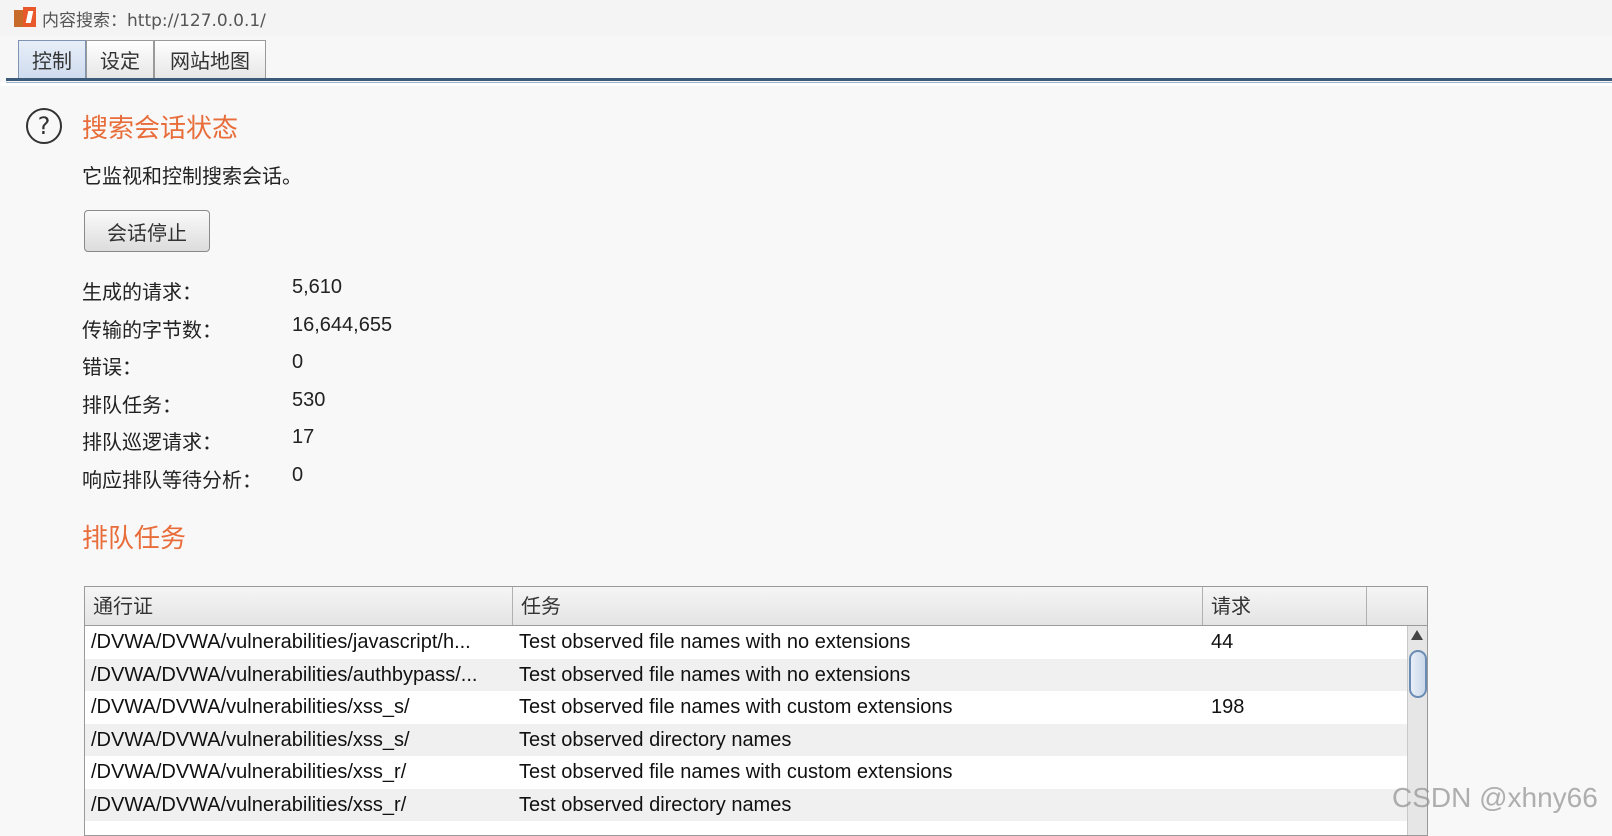 The image size is (1612, 836). I want to click on stat-label: 排队巡逻请求：, so click(152, 442).